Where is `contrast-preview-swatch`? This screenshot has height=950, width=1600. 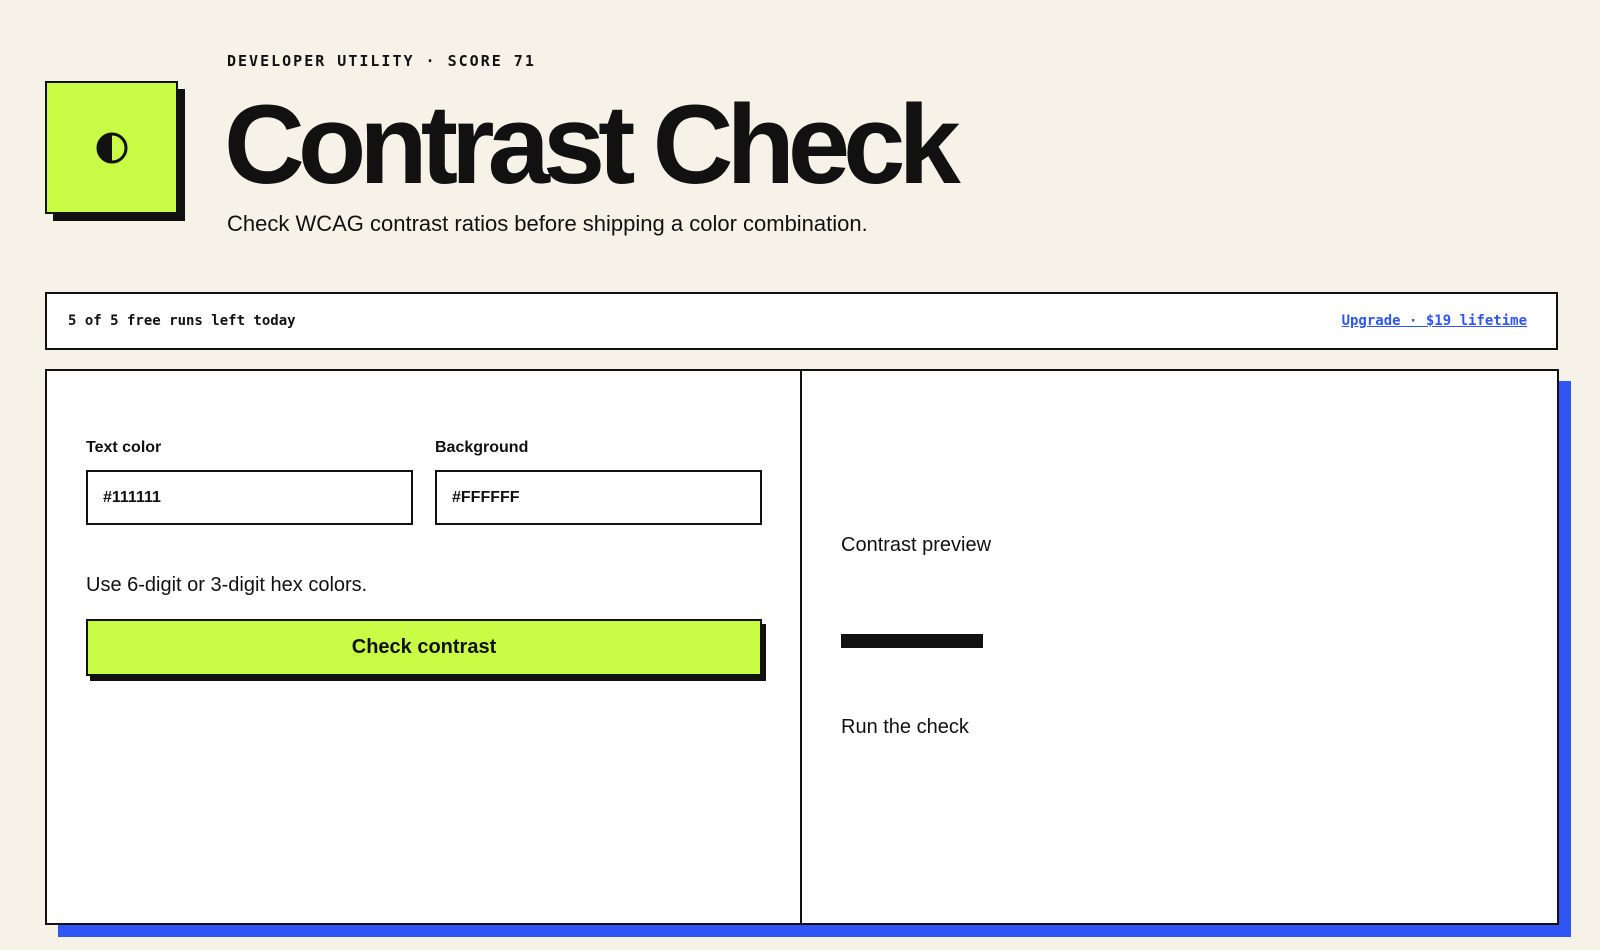 contrast-preview-swatch is located at coordinates (912, 641).